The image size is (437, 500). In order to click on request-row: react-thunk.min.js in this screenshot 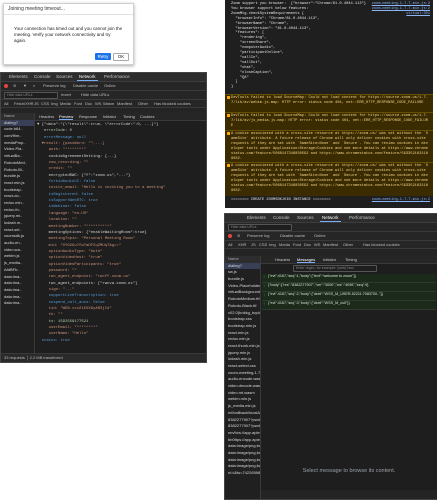, I will do `click(242, 346)`.